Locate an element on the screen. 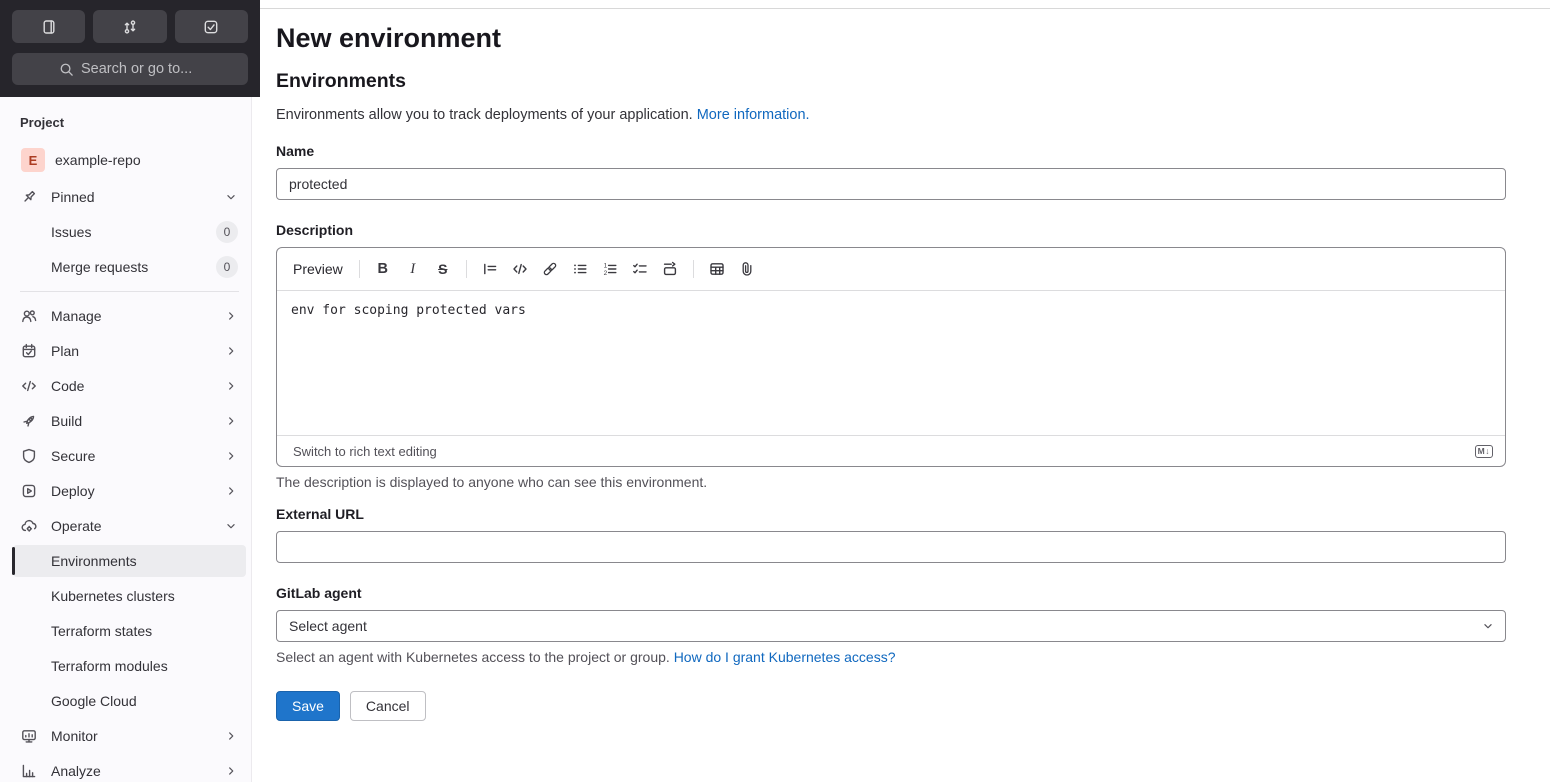 Image resolution: width=1550 pixels, height=782 pixels. insert-table-button is located at coordinates (717, 269).